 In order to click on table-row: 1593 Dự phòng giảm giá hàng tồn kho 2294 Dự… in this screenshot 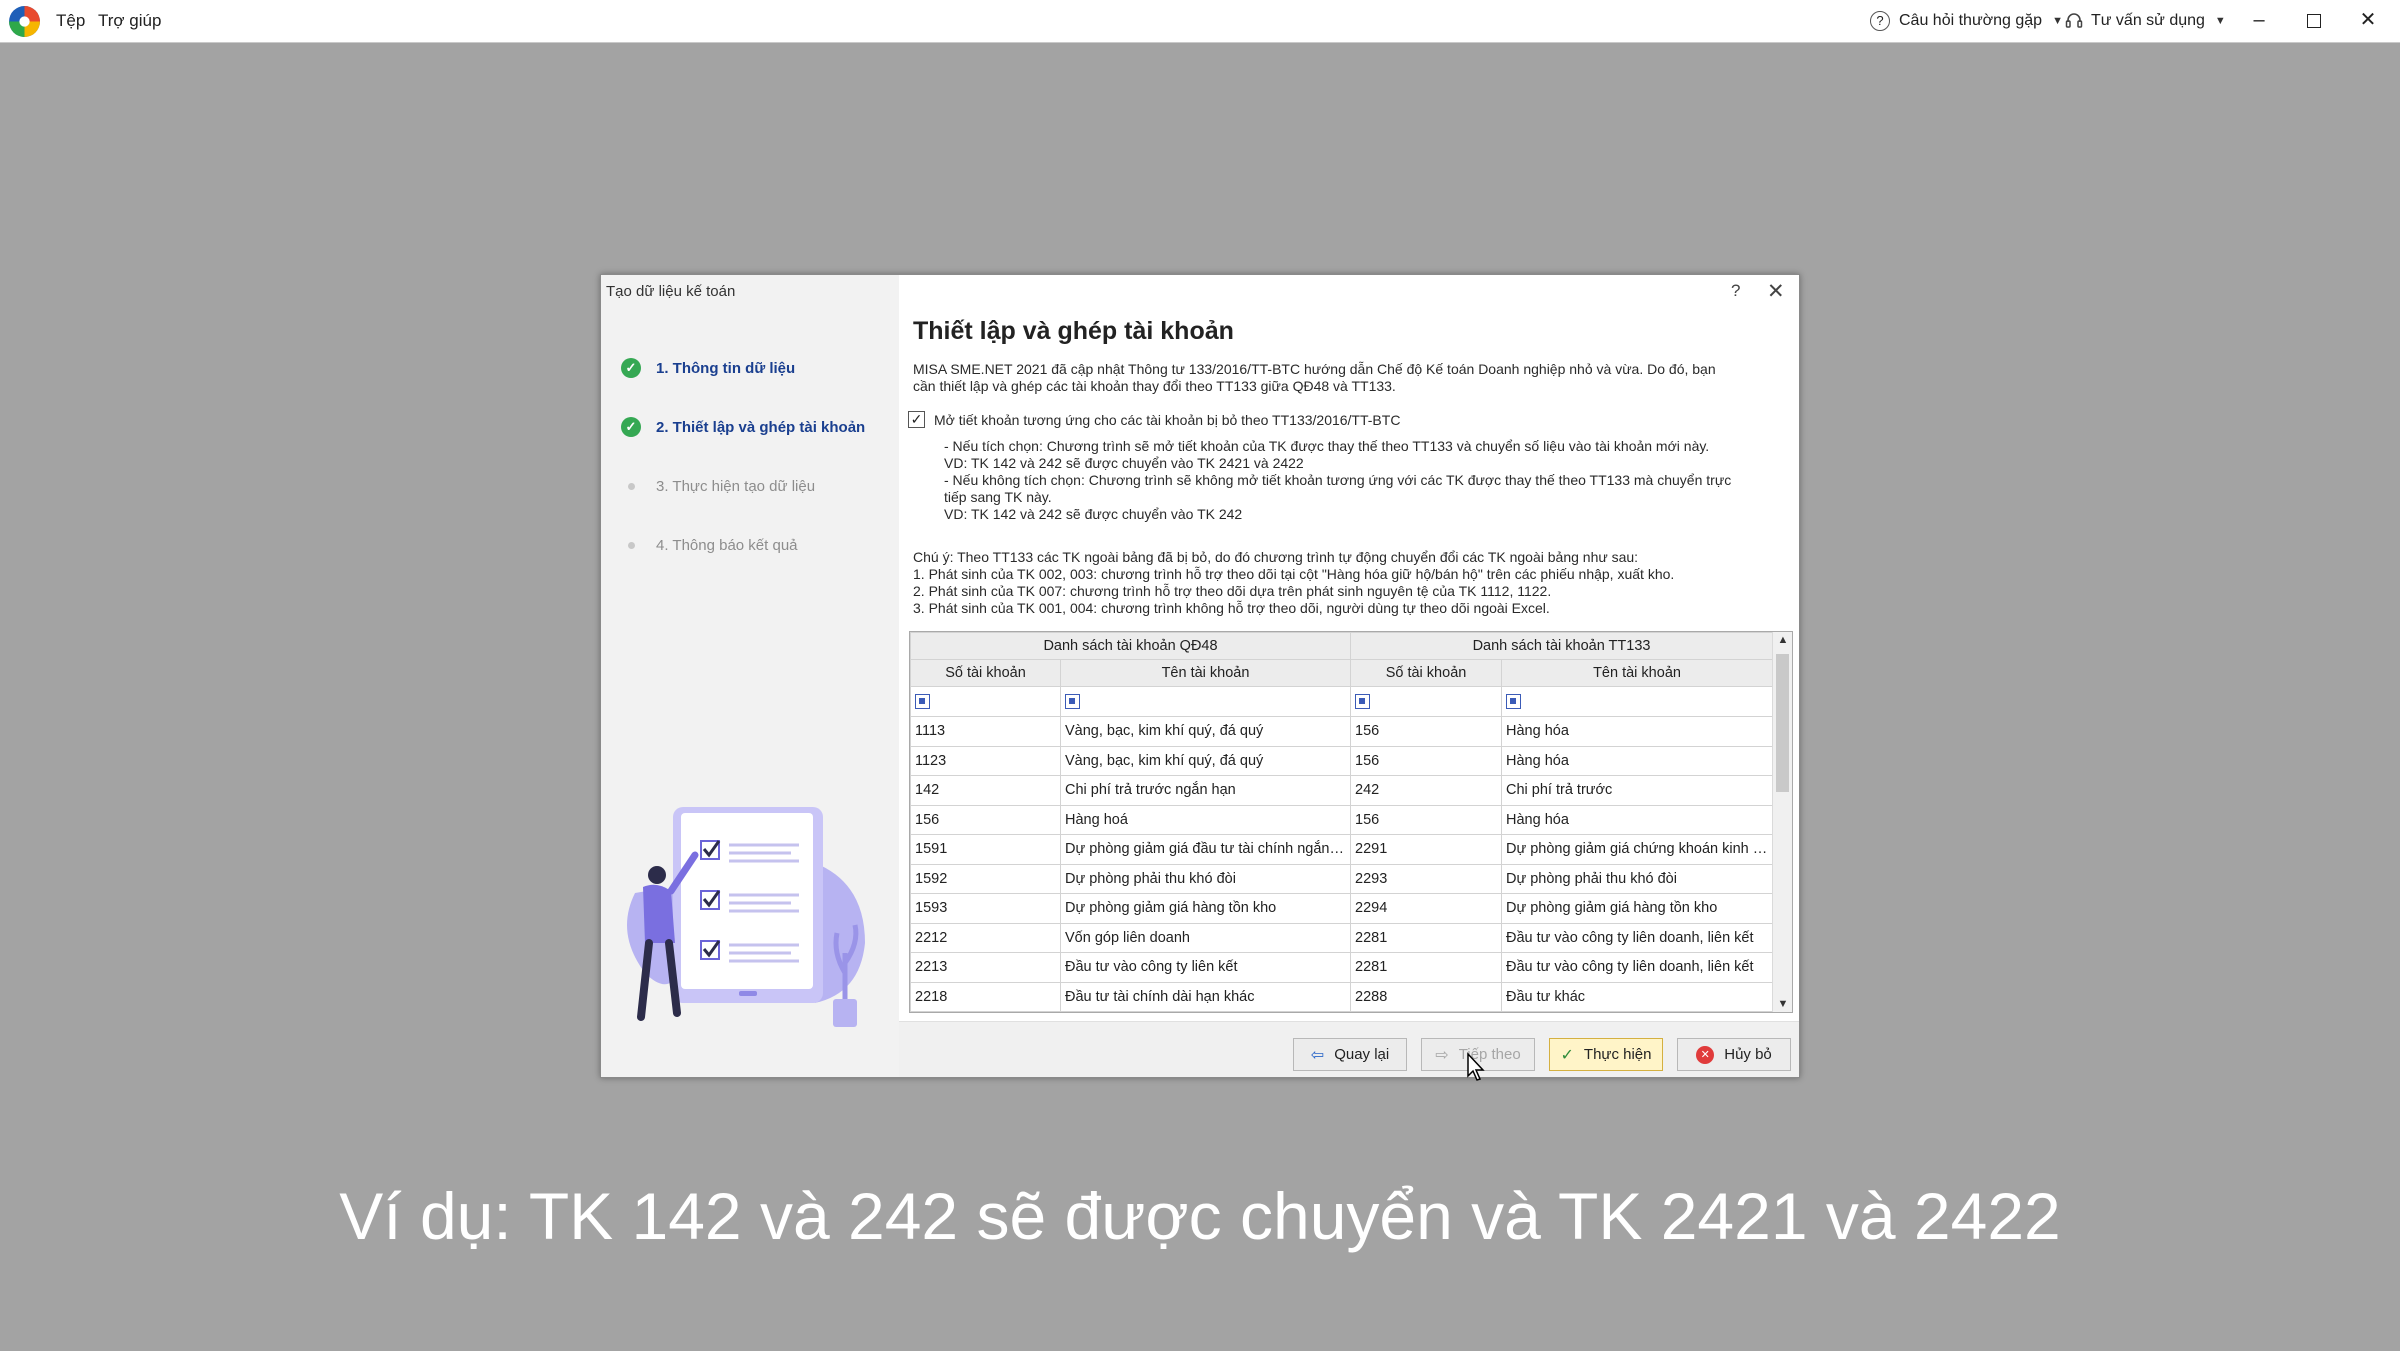, I will do `click(1342, 908)`.